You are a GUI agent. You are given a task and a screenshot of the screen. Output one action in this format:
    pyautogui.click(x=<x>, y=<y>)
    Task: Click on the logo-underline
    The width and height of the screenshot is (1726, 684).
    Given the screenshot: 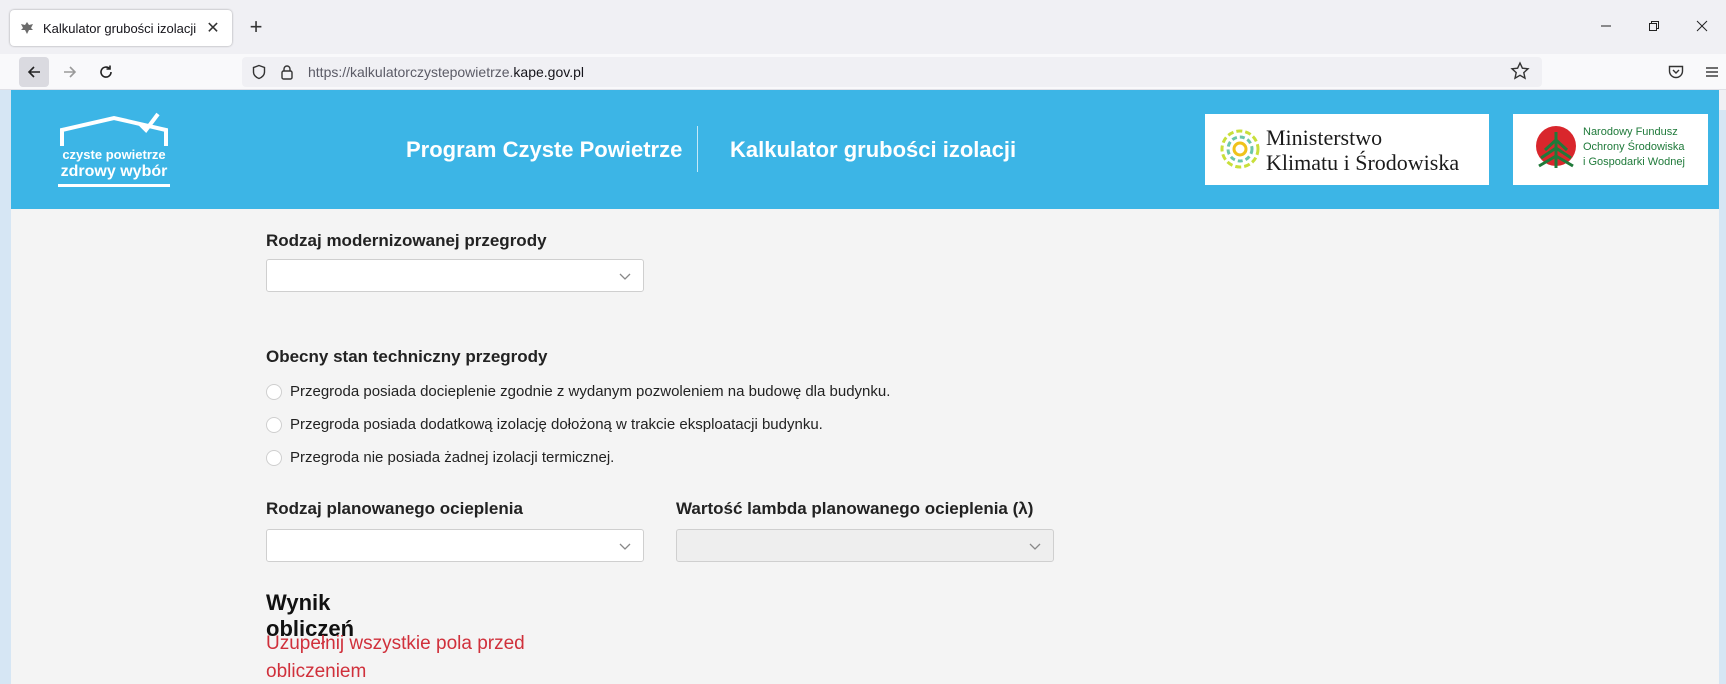 What is the action you would take?
    pyautogui.click(x=114, y=185)
    